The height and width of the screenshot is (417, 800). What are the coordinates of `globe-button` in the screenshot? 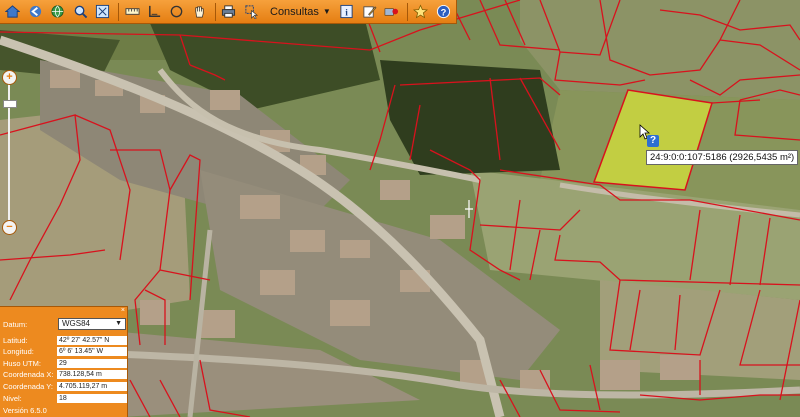 It's located at (57, 12).